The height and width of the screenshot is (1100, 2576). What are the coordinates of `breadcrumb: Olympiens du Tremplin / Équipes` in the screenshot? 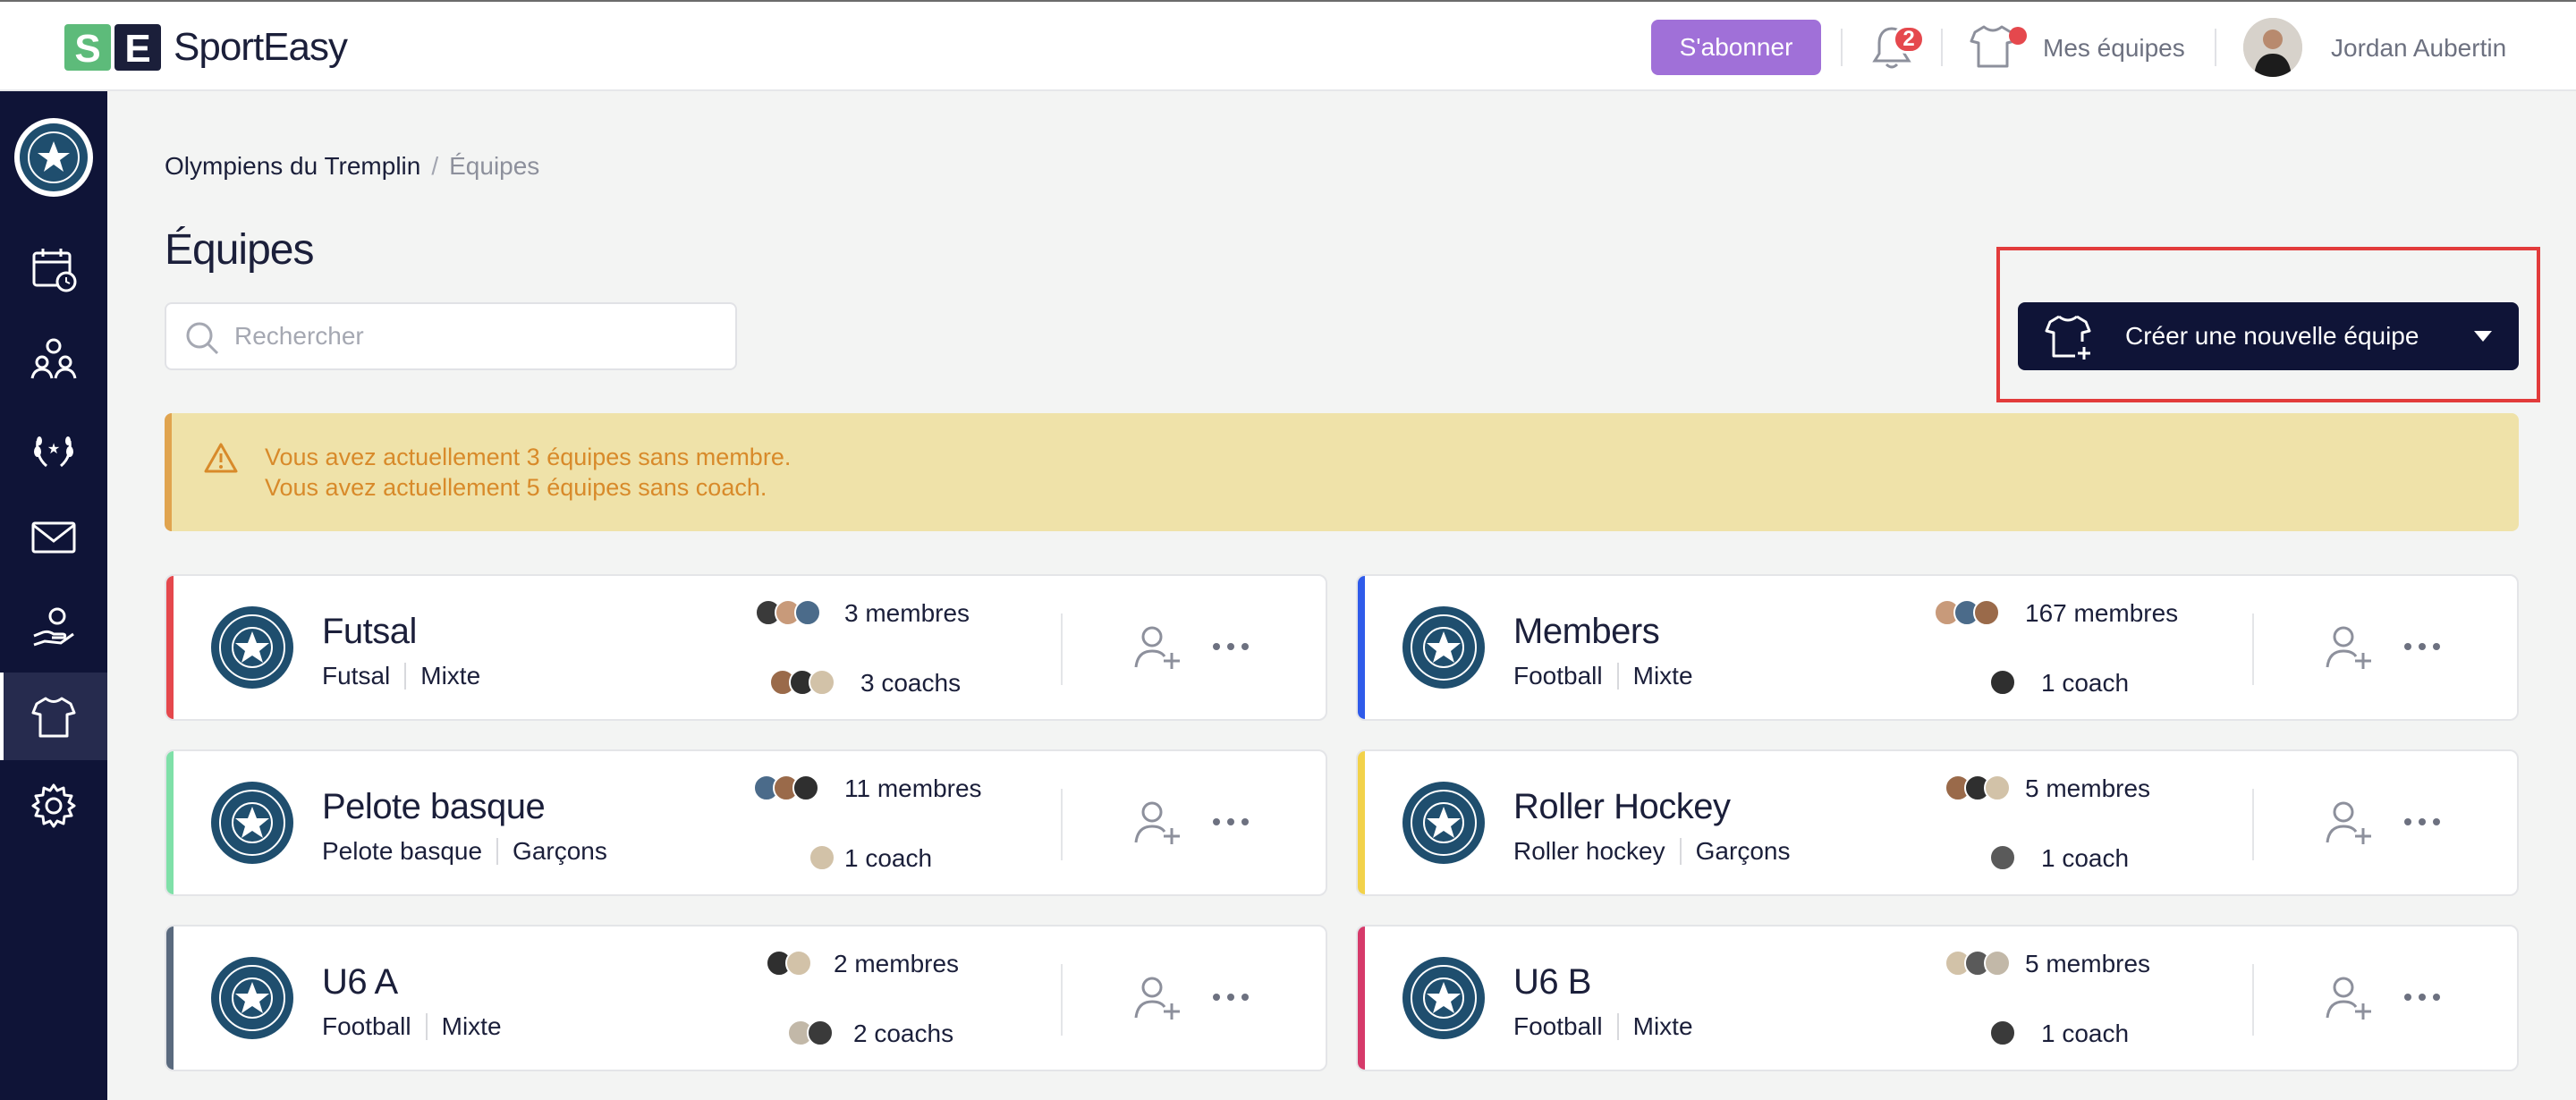 It's located at (352, 166).